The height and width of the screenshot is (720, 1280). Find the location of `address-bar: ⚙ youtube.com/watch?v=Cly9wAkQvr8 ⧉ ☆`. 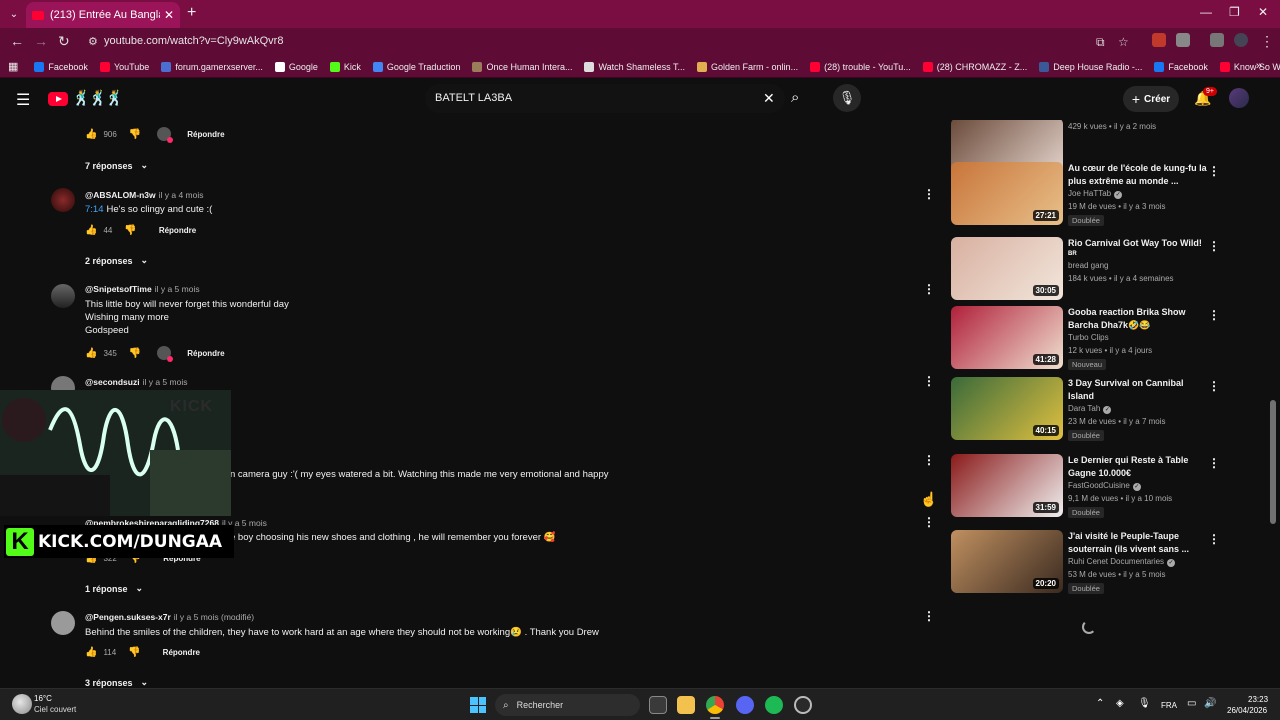

address-bar: ⚙ youtube.com/watch?v=Cly9wAkQvr8 ⧉ ☆ is located at coordinates (610, 42).